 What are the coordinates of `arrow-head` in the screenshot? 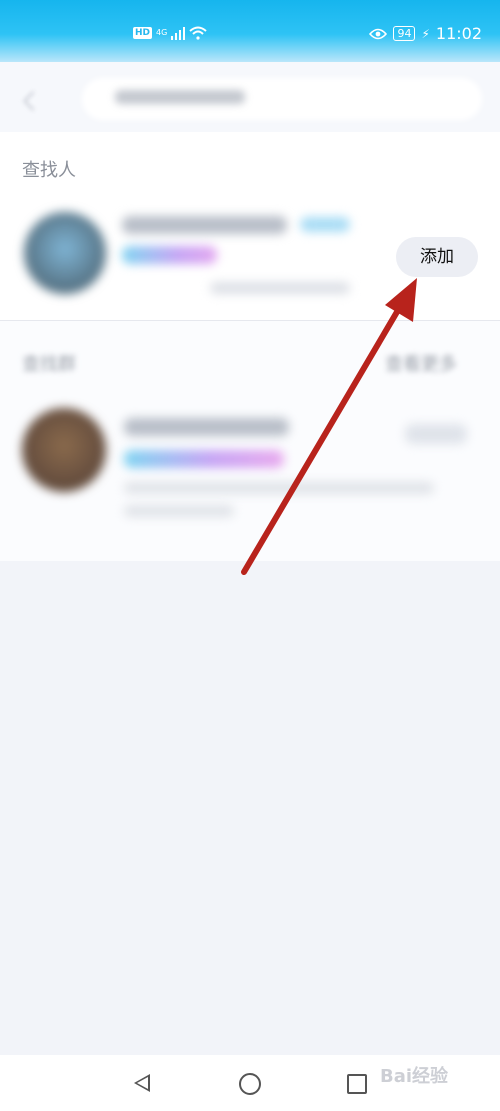 It's located at (401, 300).